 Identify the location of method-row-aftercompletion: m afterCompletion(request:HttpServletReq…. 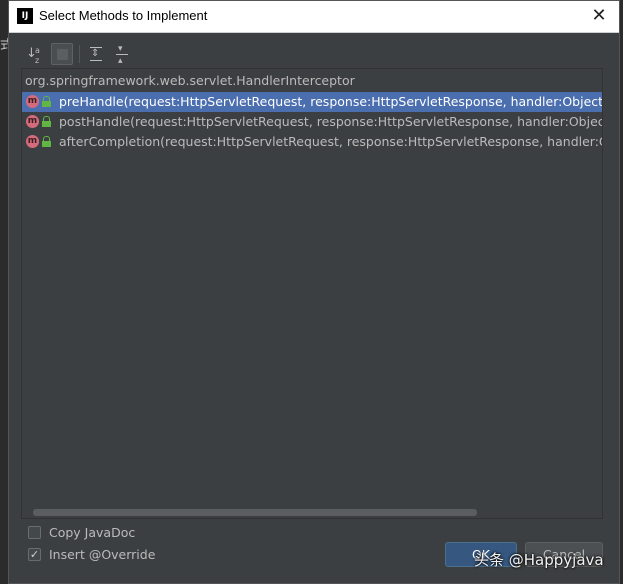
(312, 142).